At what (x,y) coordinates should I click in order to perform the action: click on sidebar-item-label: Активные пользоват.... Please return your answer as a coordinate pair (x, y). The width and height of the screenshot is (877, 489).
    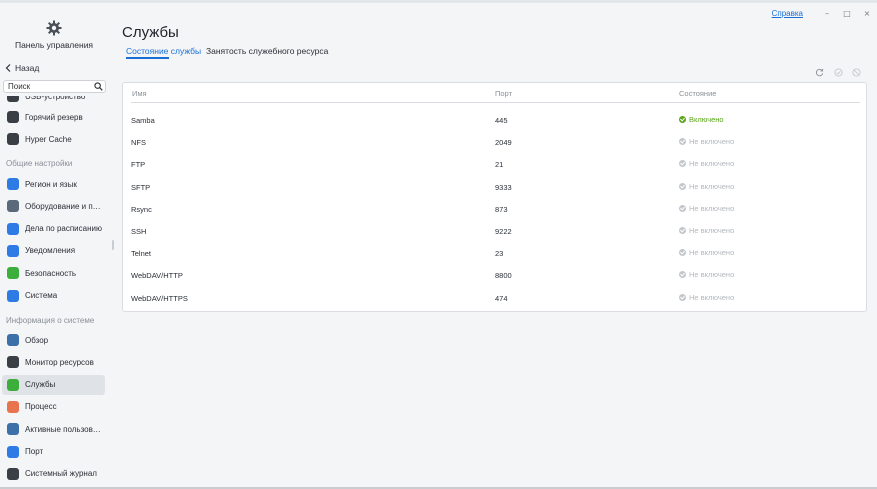
    Looking at the image, I should click on (65, 429).